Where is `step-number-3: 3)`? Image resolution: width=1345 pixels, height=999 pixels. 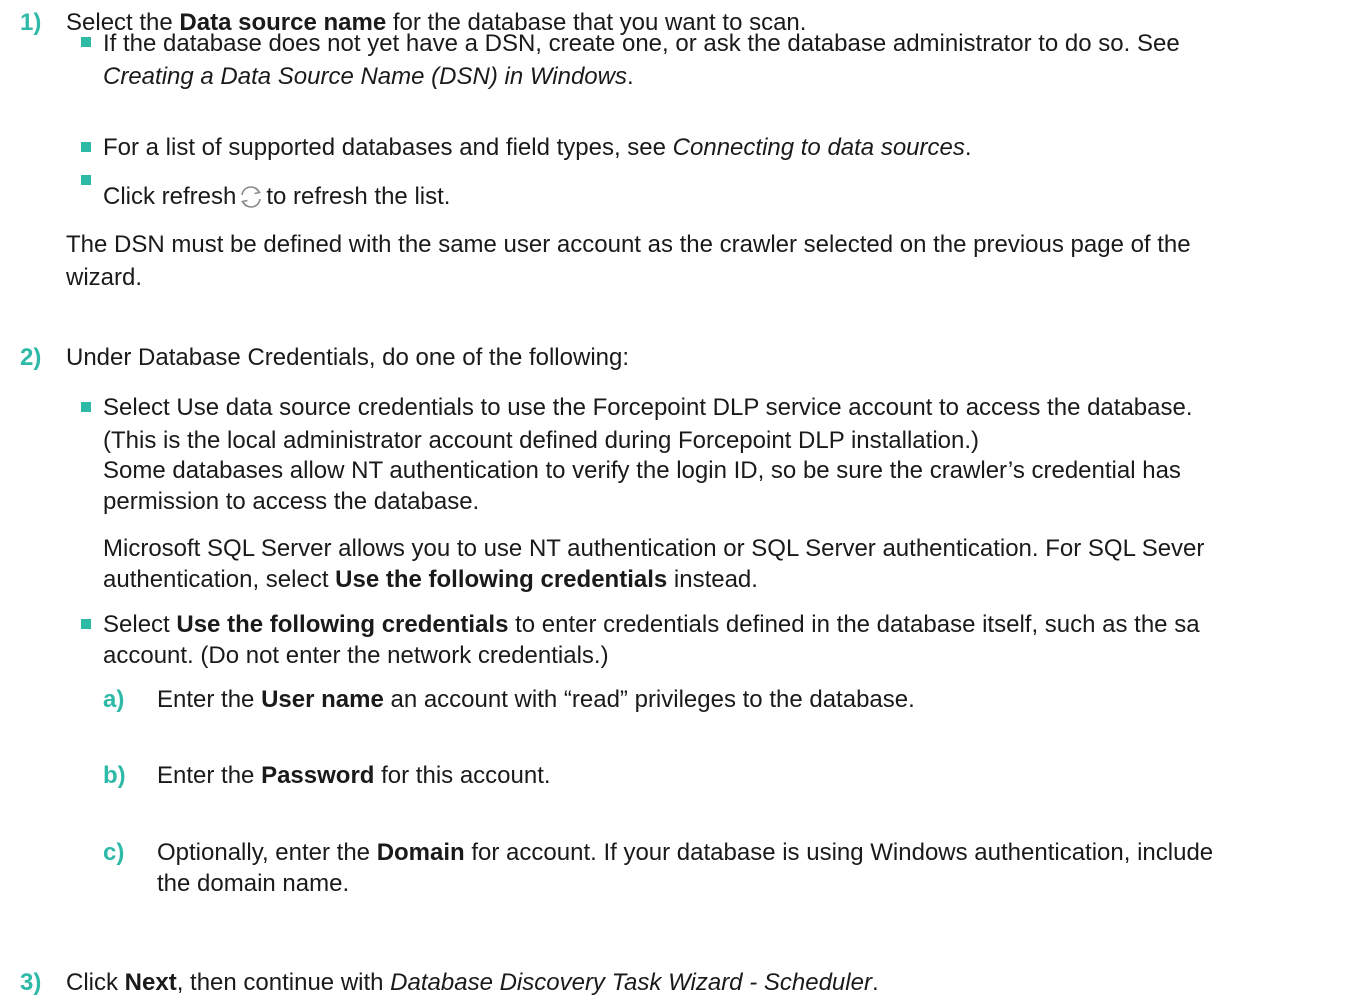 step-number-3: 3) is located at coordinates (31, 982).